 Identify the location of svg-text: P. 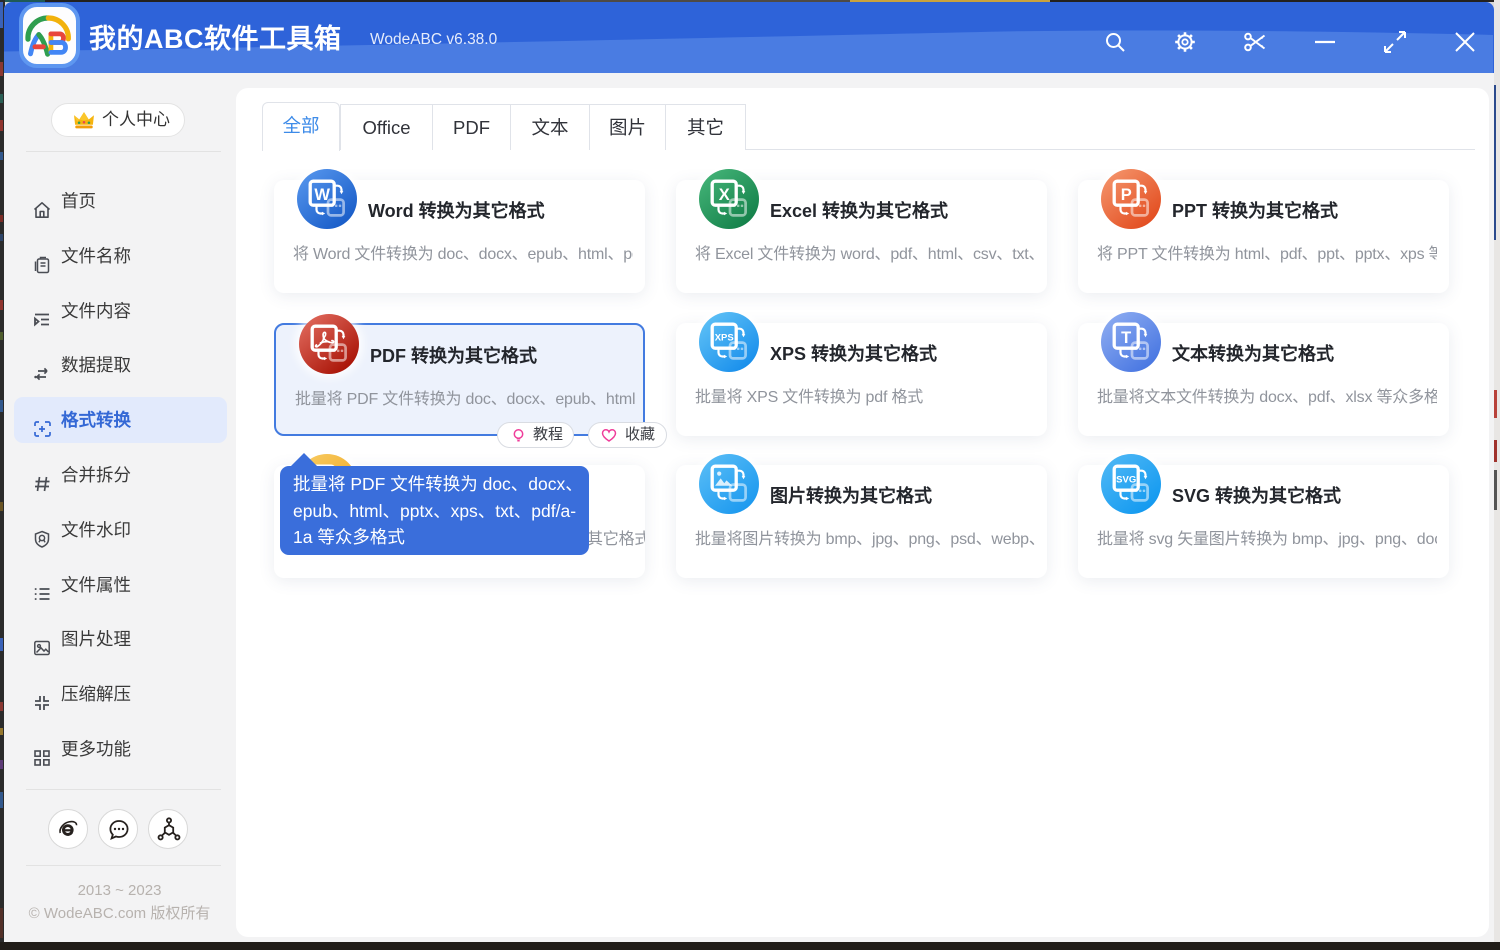
(1126, 195).